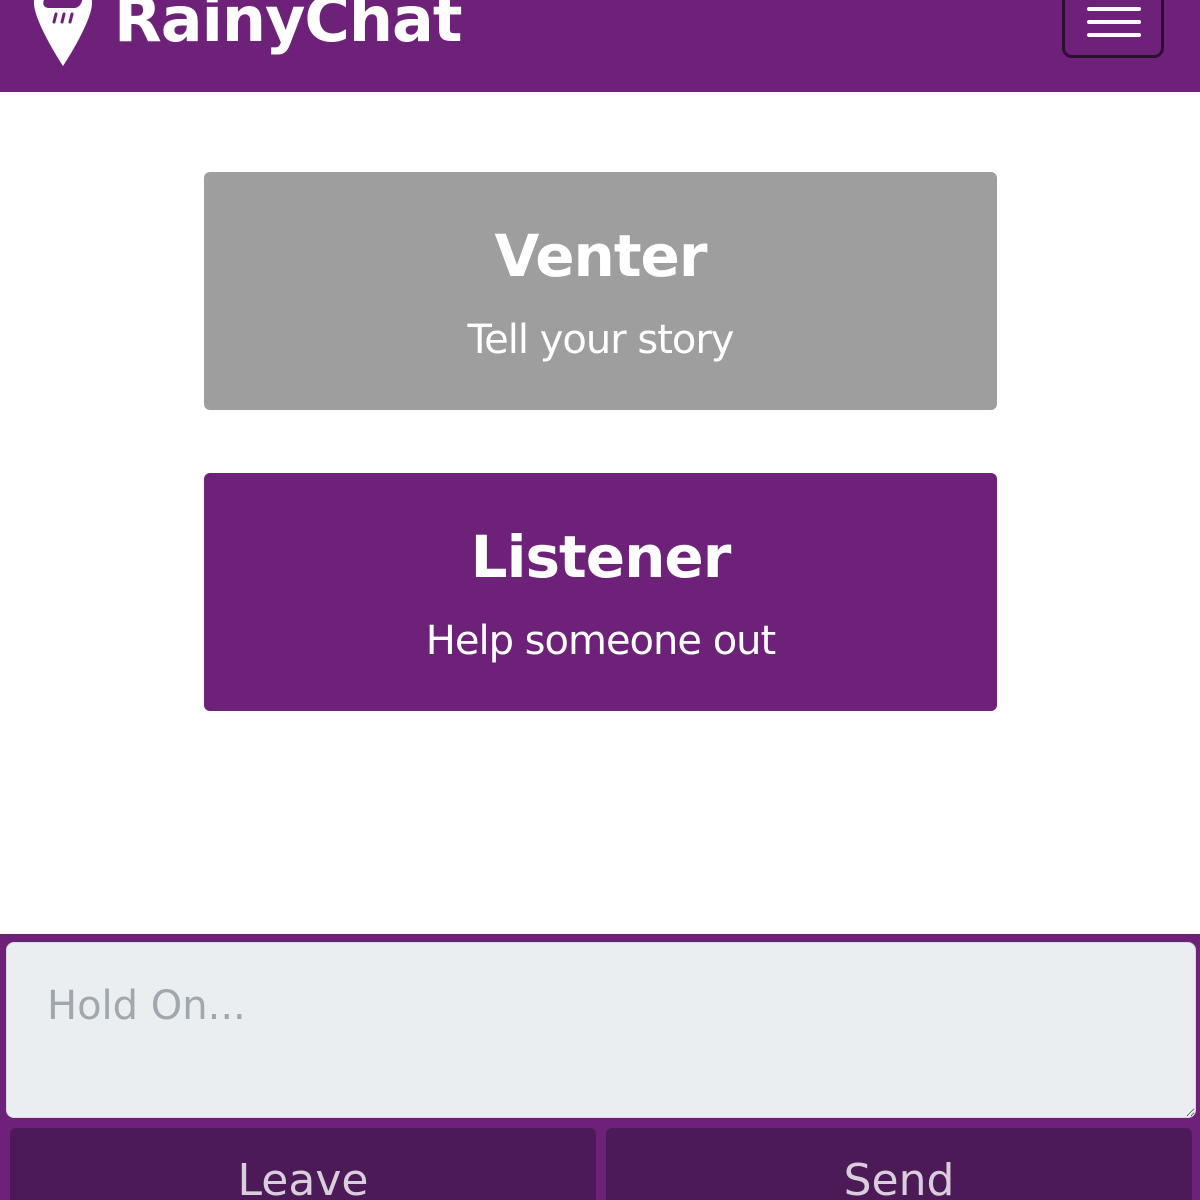 This screenshot has width=1200, height=1200. What do you see at coordinates (899, 1164) in the screenshot?
I see `send-button: Send` at bounding box center [899, 1164].